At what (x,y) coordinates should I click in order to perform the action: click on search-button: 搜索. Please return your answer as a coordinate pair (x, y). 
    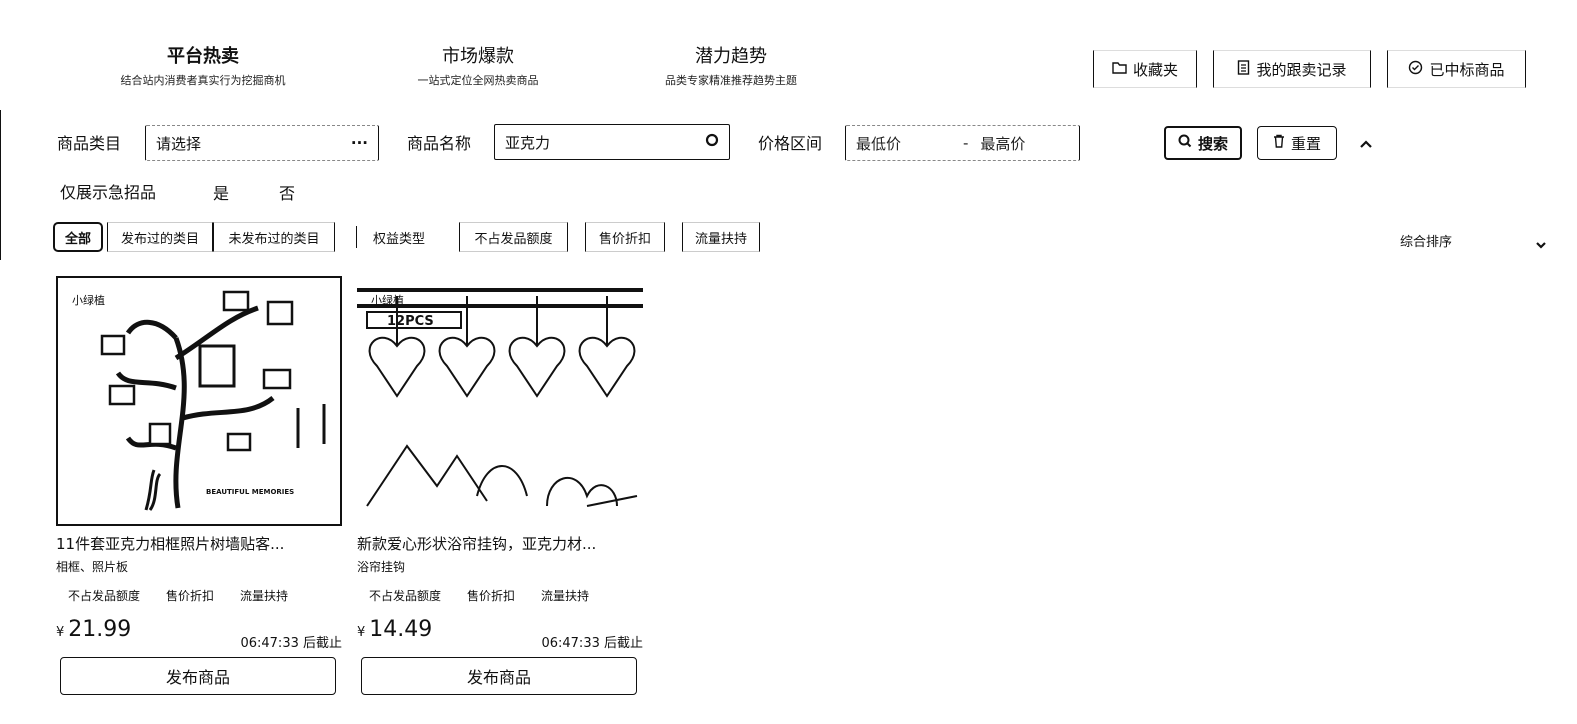
    Looking at the image, I should click on (1203, 143).